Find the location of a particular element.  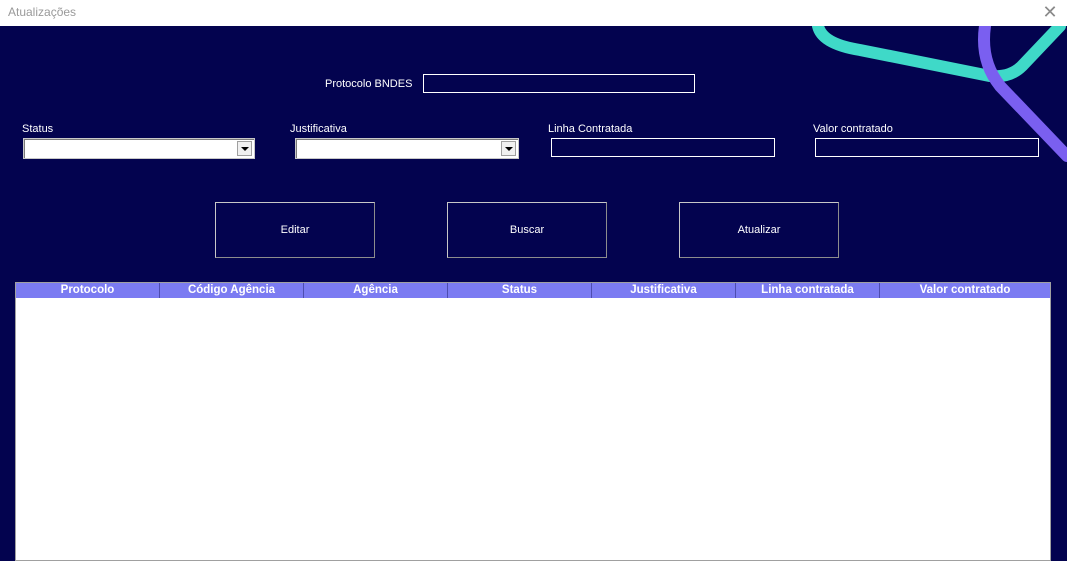

column-header-protocolo: Protocolo is located at coordinates (88, 290).